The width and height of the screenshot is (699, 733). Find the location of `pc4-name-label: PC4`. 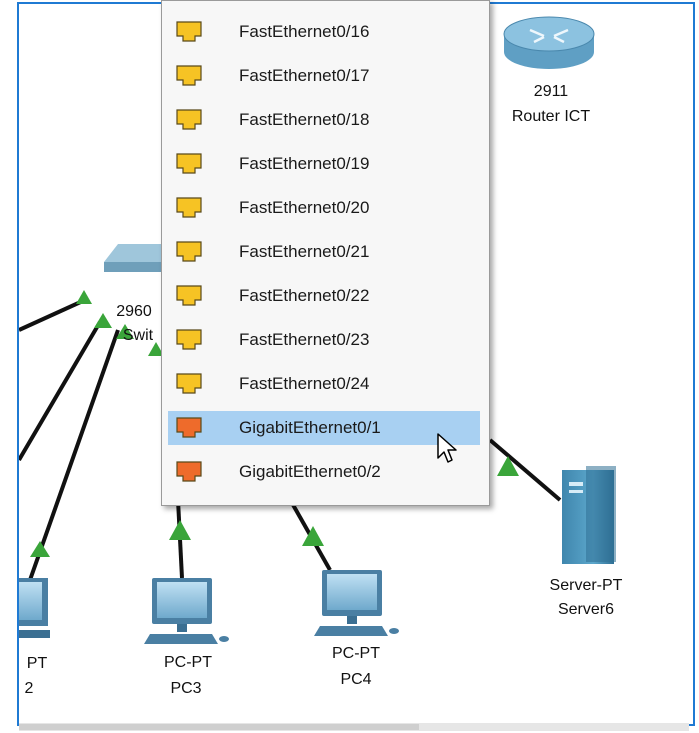

pc4-name-label: PC4 is located at coordinates (355, 679).